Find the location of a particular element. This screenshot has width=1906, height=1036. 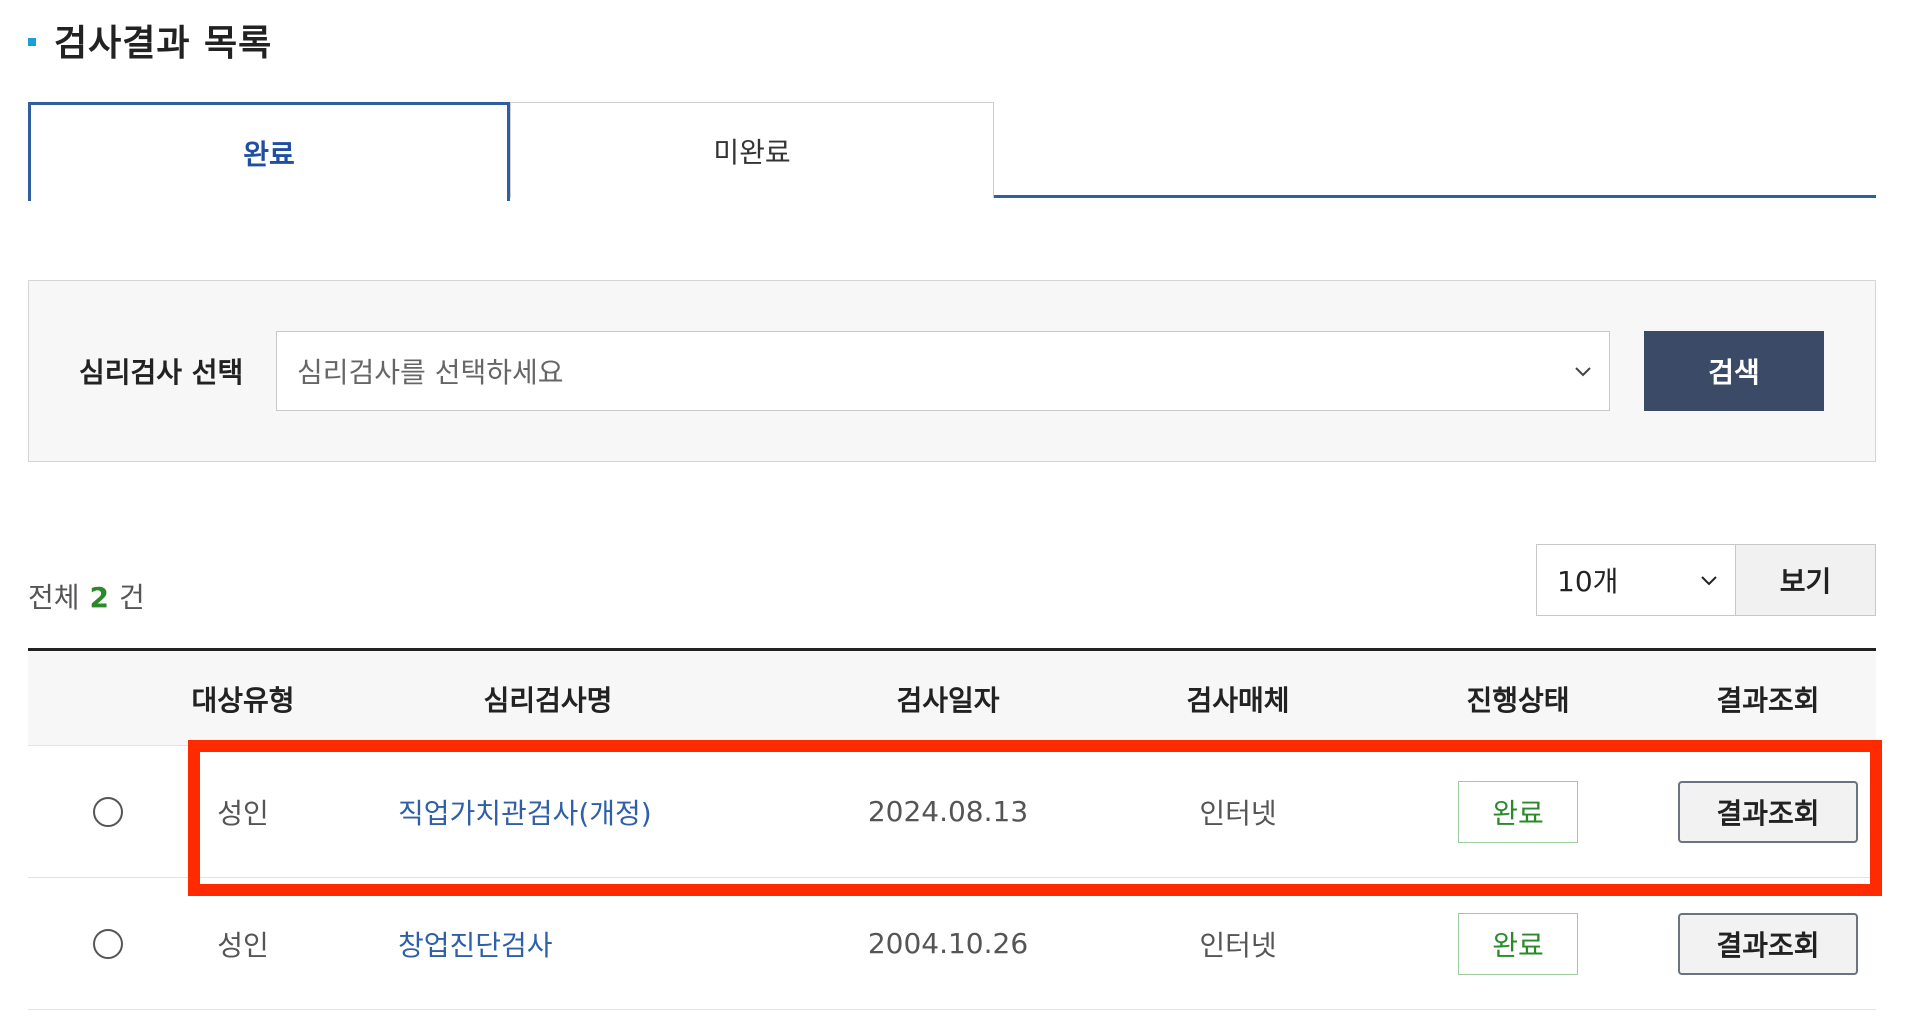

view-button: 보기 is located at coordinates (1806, 580).